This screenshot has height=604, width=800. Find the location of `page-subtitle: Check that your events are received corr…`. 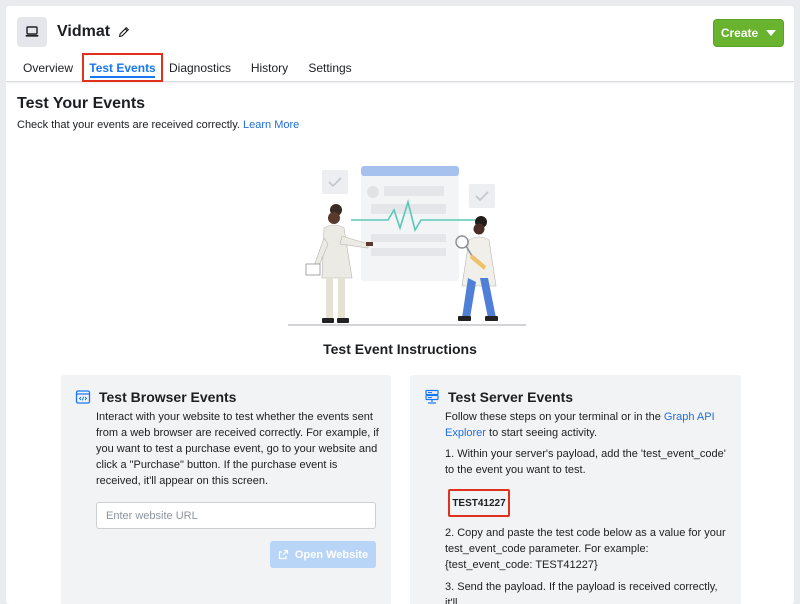

page-subtitle: Check that your events are received corr… is located at coordinates (158, 125).